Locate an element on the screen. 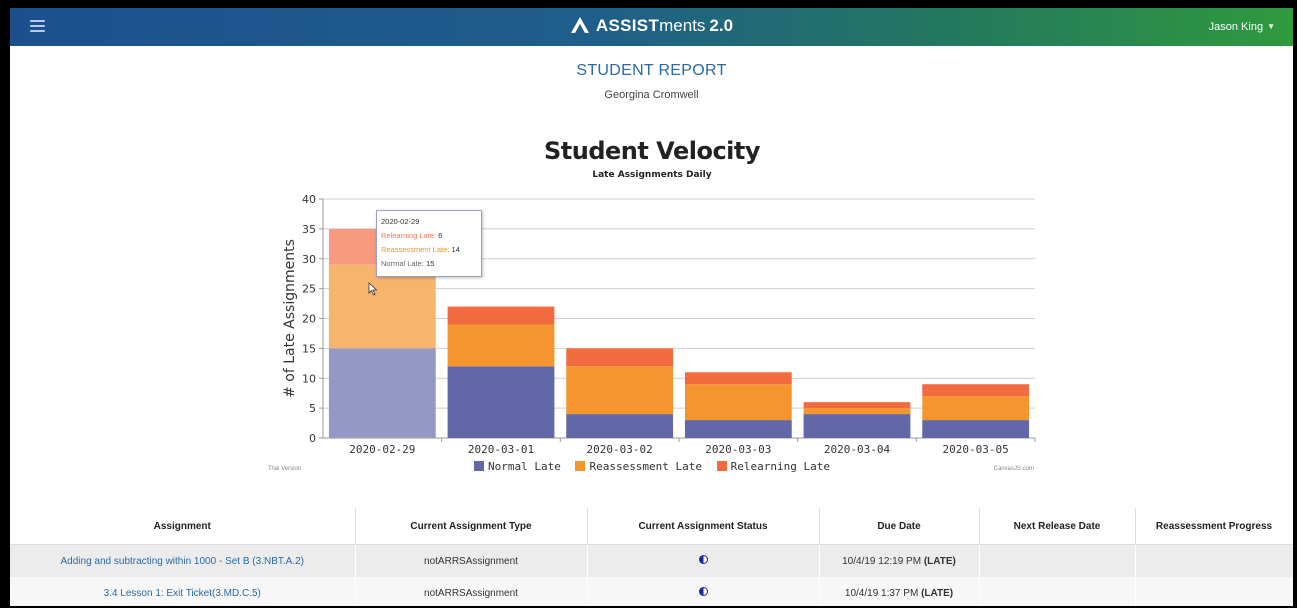 The image size is (1297, 608). tooltip-date: 2020-02-29 is located at coordinates (400, 221).